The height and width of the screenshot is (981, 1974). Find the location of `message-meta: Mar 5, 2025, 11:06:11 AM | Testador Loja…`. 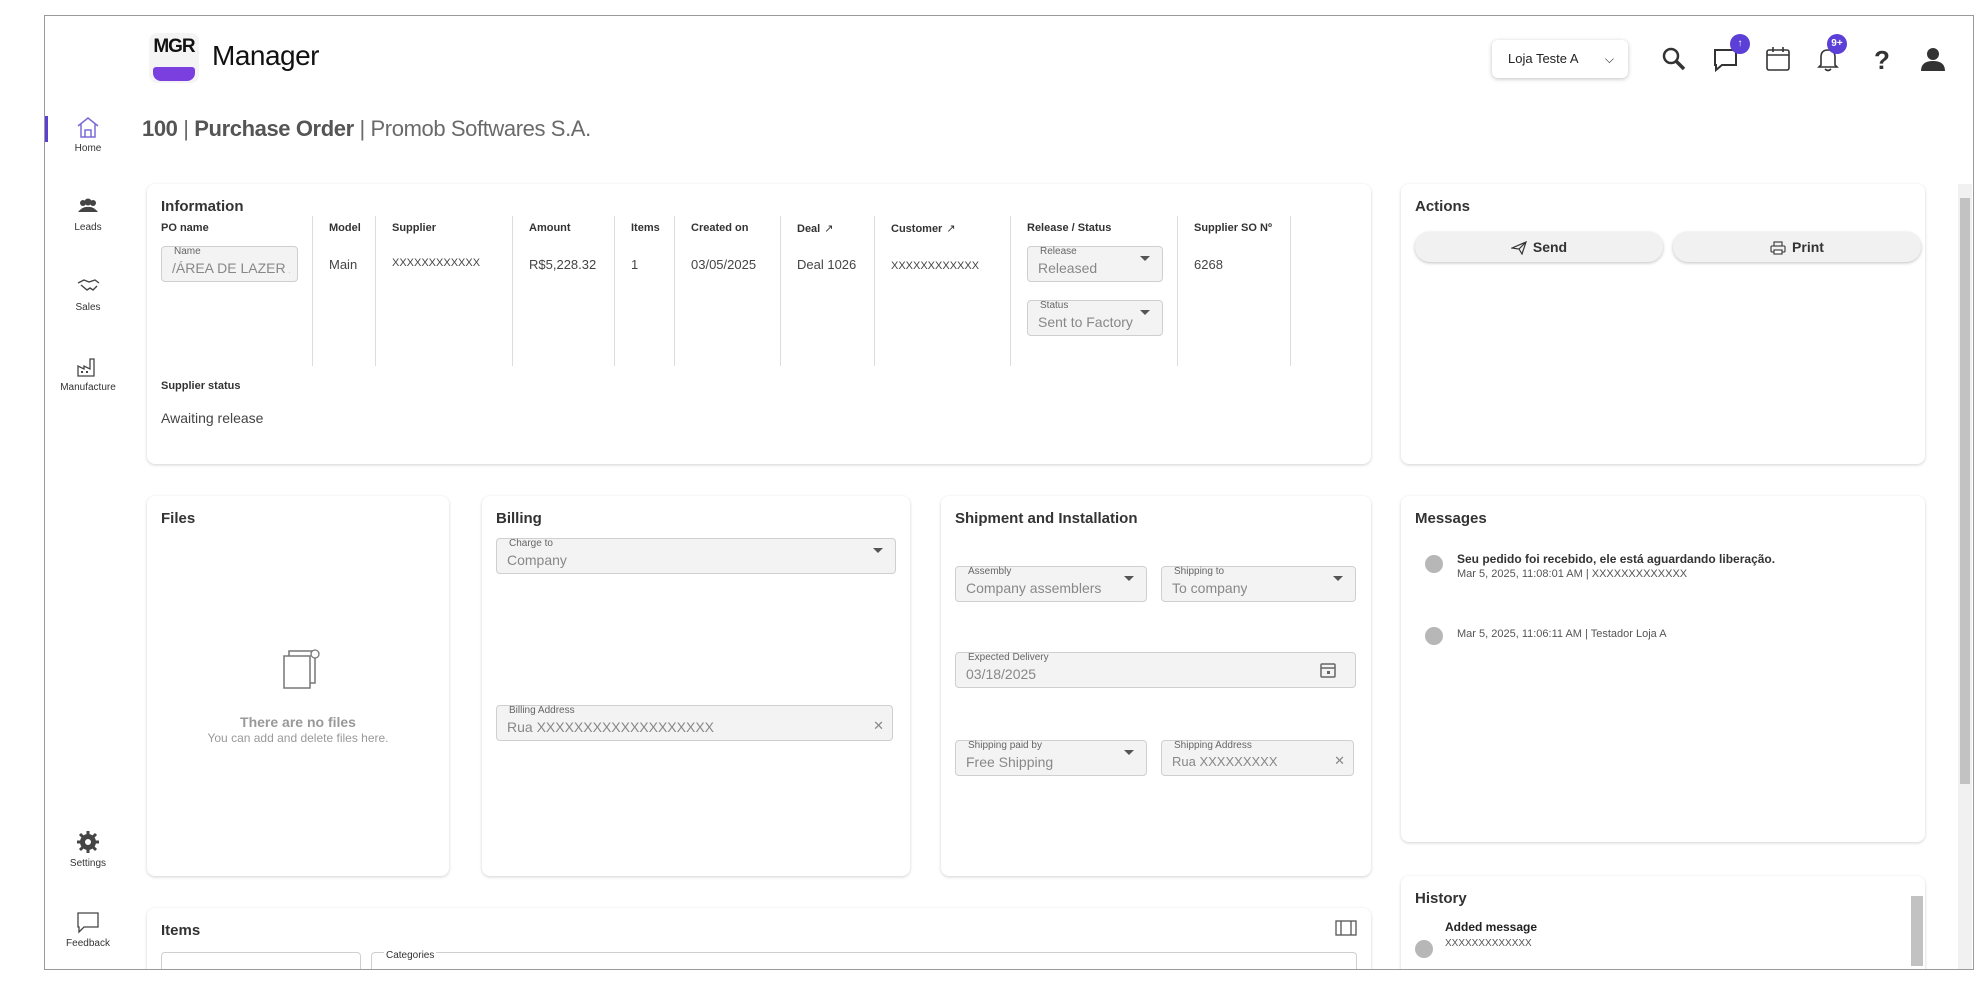

message-meta: Mar 5, 2025, 11:06:11 AM | Testador Loja… is located at coordinates (1562, 634).